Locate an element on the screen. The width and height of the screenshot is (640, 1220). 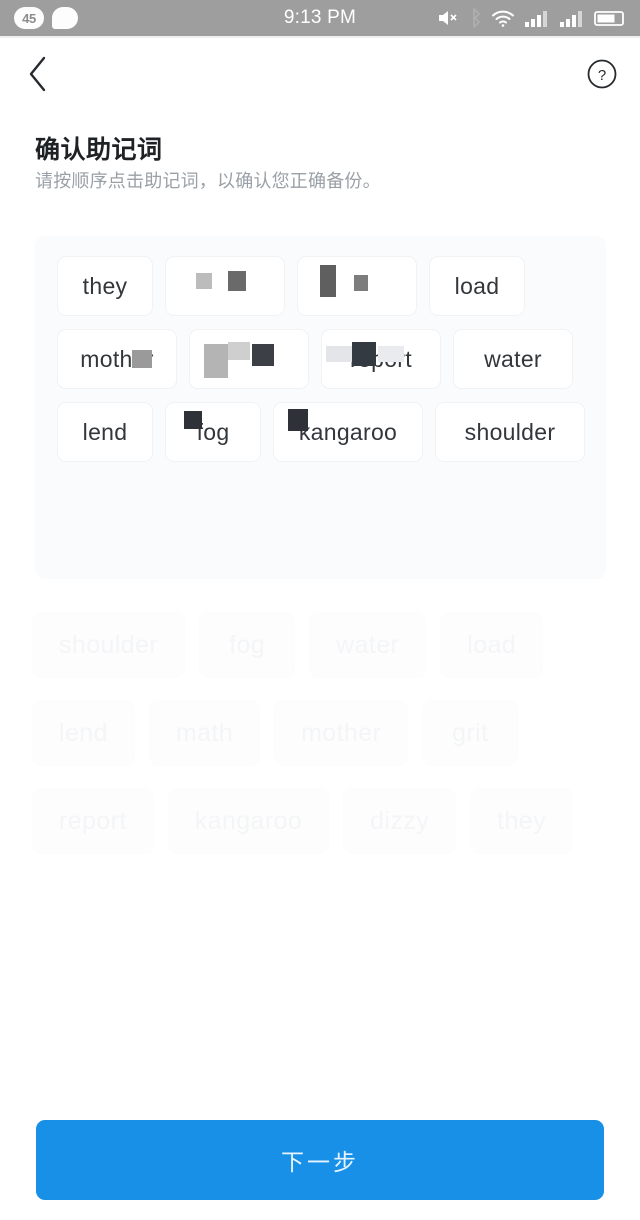
bank-word-label: load is located at coordinates (492, 644).